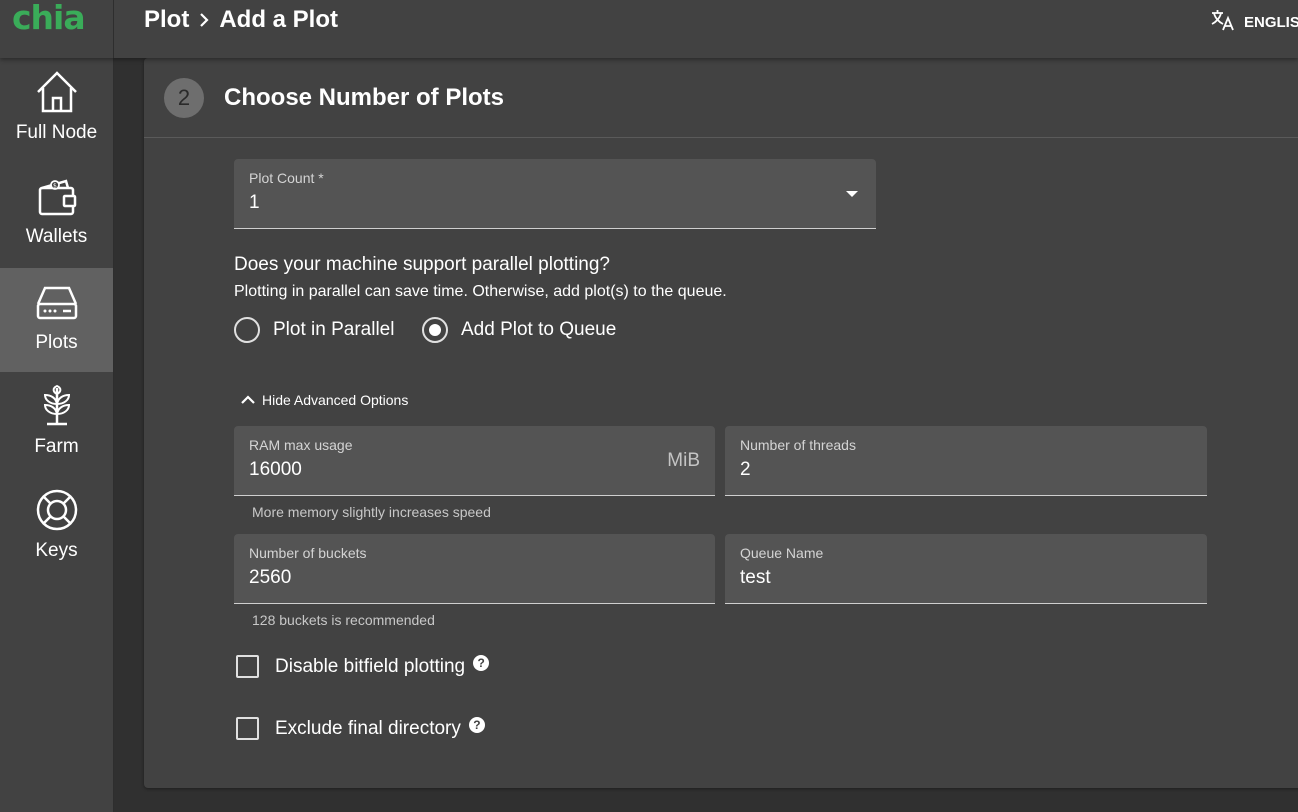 The width and height of the screenshot is (1298, 812). What do you see at coordinates (745, 469) in the screenshot?
I see `threads-value: 2` at bounding box center [745, 469].